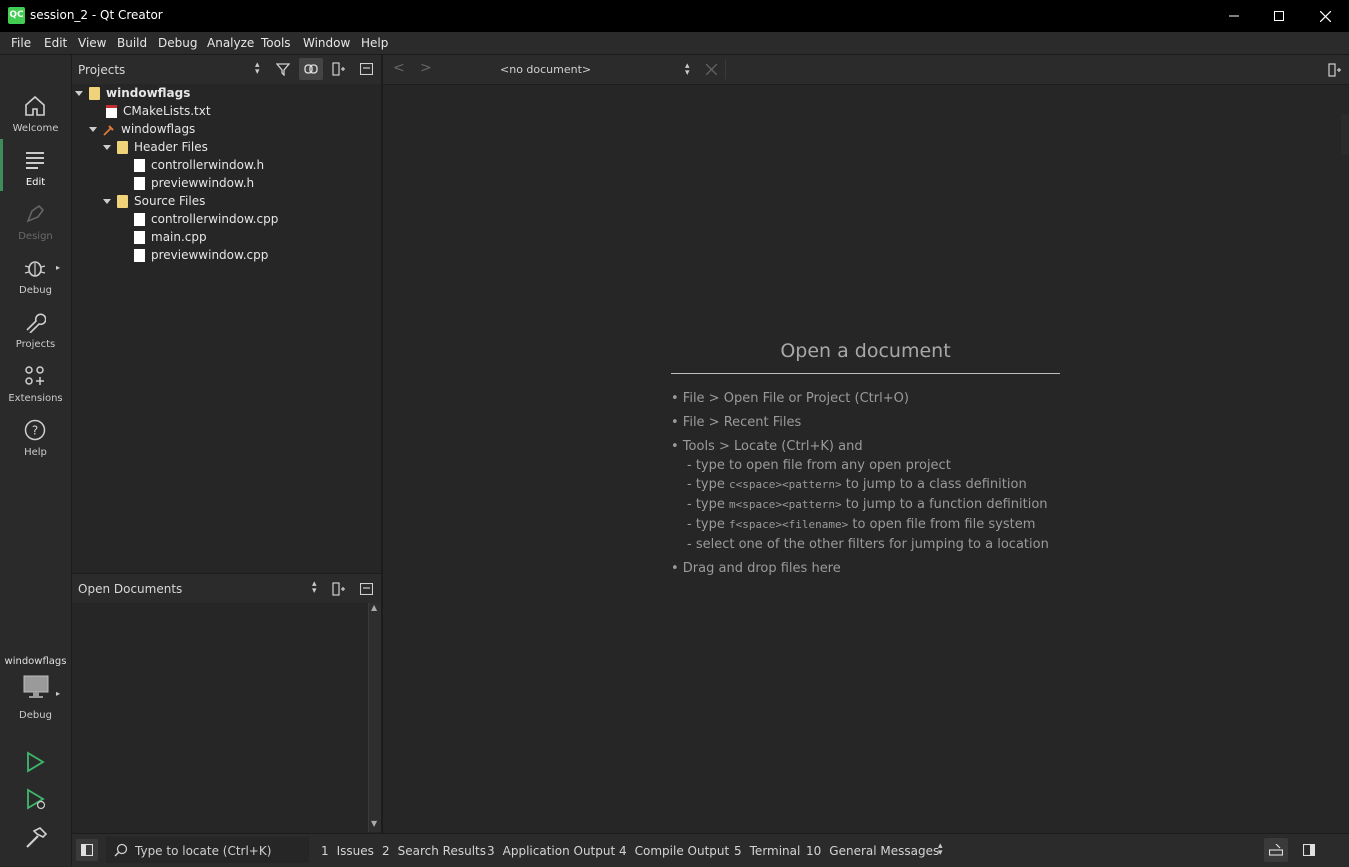  Describe the element at coordinates (434, 851) in the screenshot. I see `output-tab-search-results: 2 Search Results` at that location.